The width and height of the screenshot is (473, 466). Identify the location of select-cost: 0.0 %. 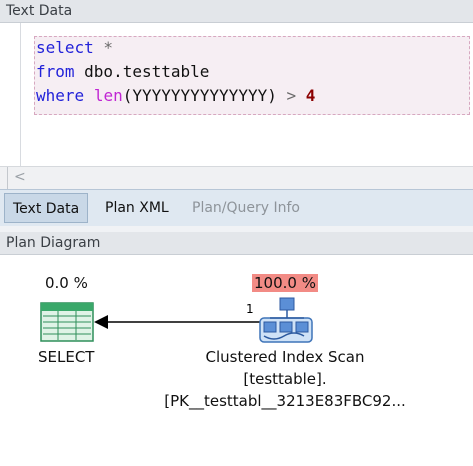
(66, 283).